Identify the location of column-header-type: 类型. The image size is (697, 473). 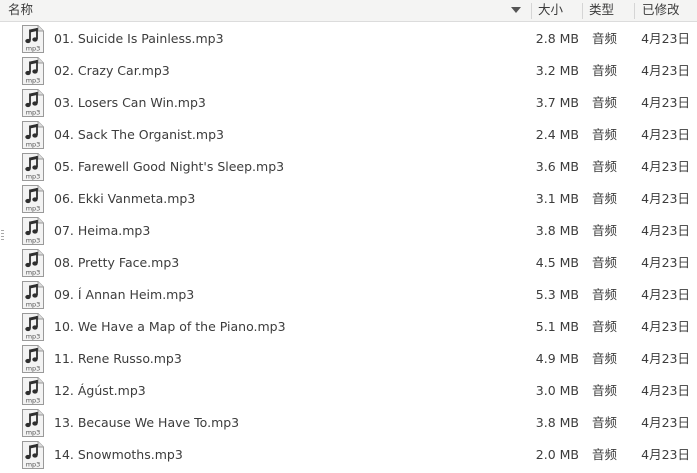
(601, 10).